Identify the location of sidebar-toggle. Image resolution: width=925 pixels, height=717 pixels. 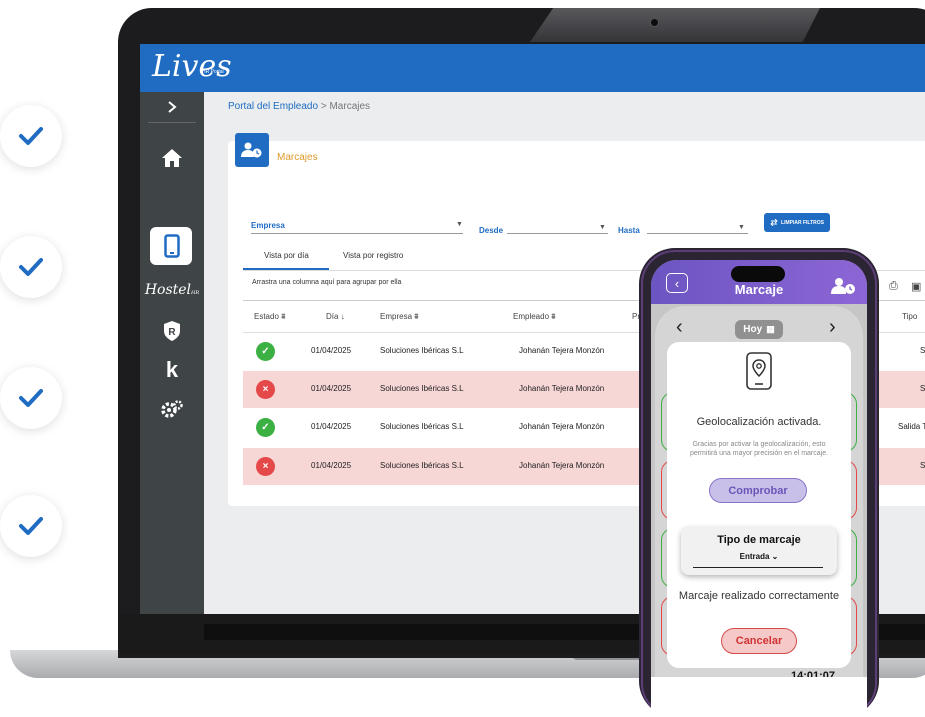
(172, 107).